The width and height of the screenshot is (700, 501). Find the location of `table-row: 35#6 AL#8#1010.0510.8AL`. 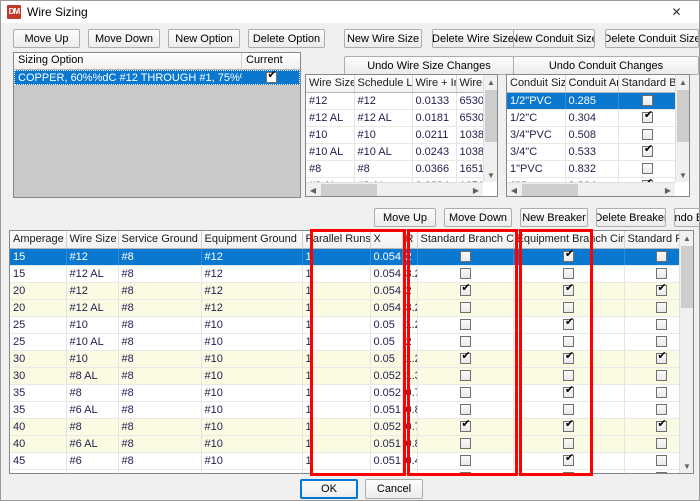

table-row: 35#6 AL#8#1010.0510.8AL is located at coordinates (344, 410).